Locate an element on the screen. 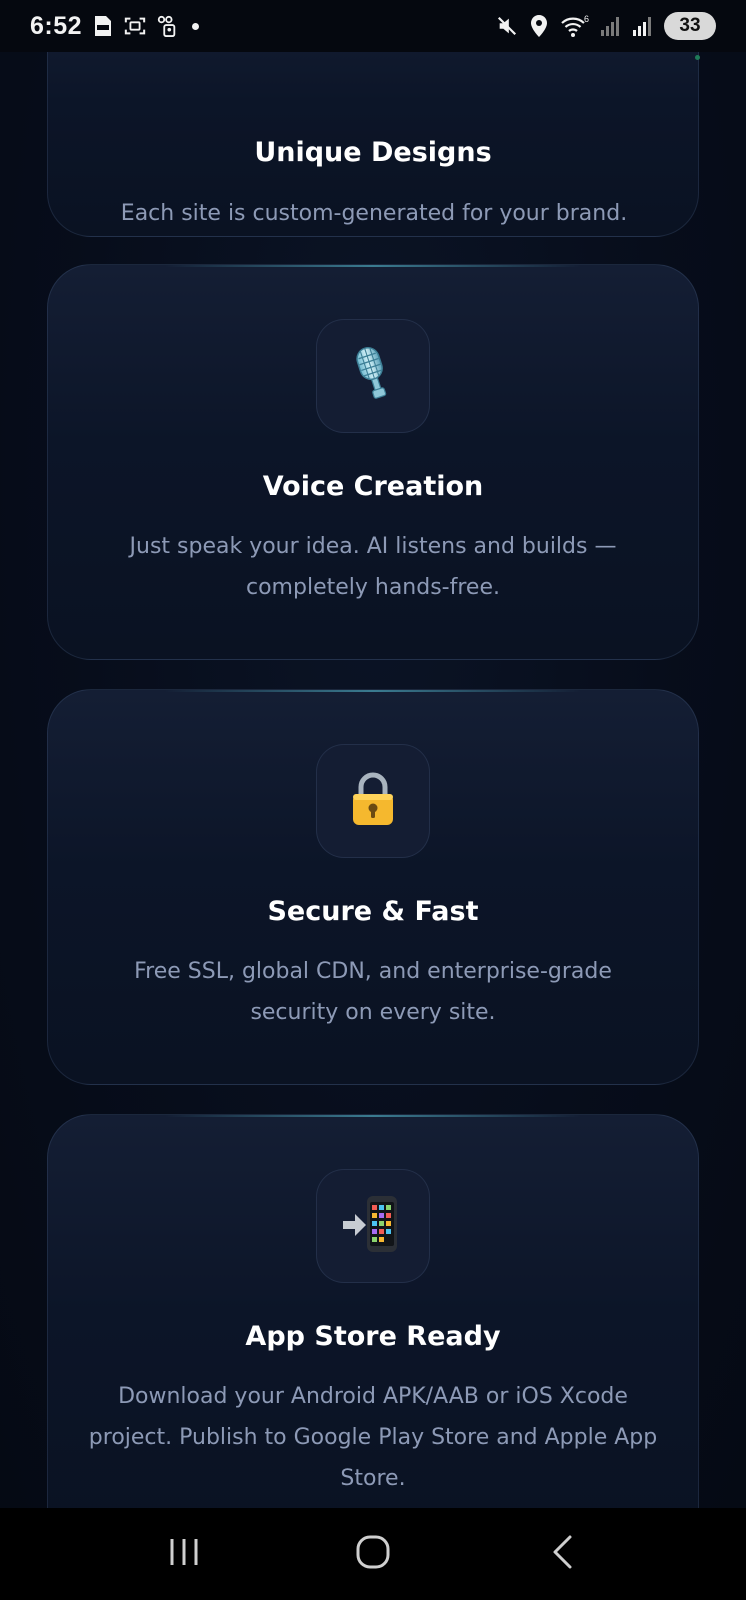 This screenshot has width=746, height=1600. status-bar-left: 6:52 is located at coordinates (115, 26).